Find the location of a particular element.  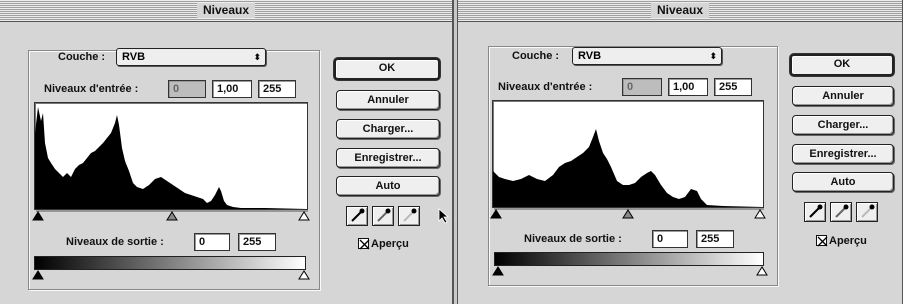

mouse-cursor-icon is located at coordinates (444, 216).